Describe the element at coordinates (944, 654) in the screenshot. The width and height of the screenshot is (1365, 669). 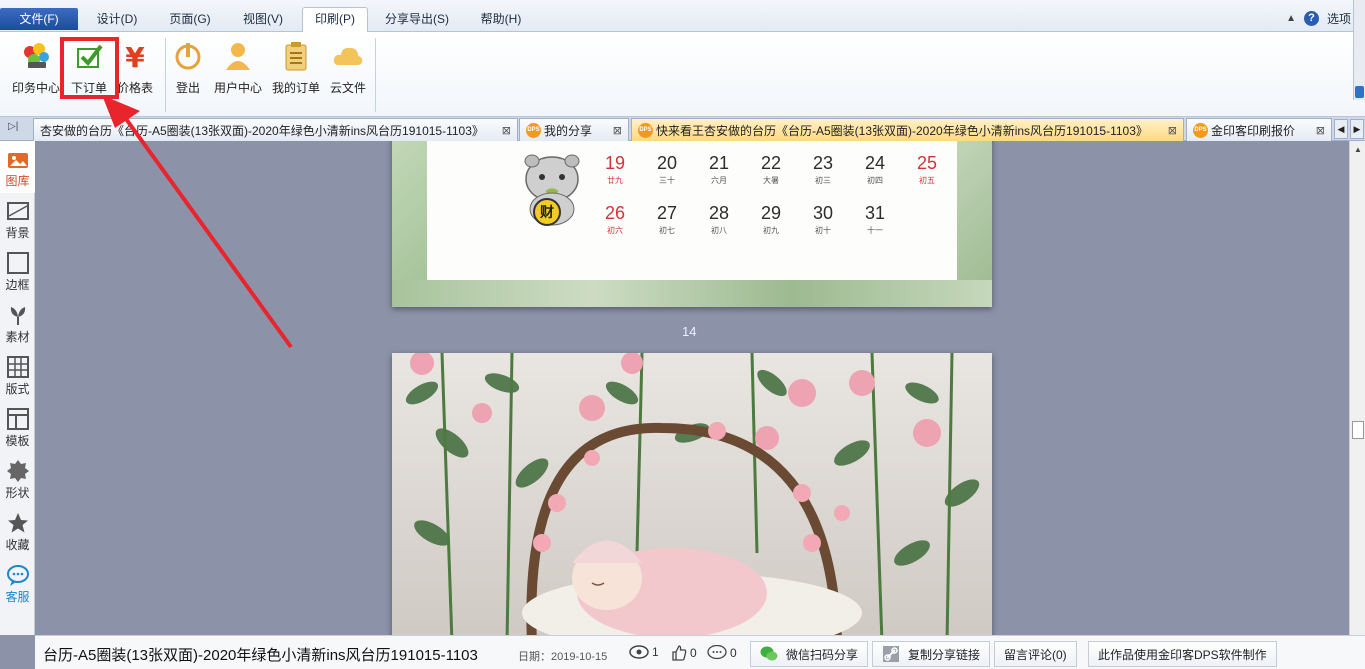
I see `copy-link-label: 复制分享链接` at that location.